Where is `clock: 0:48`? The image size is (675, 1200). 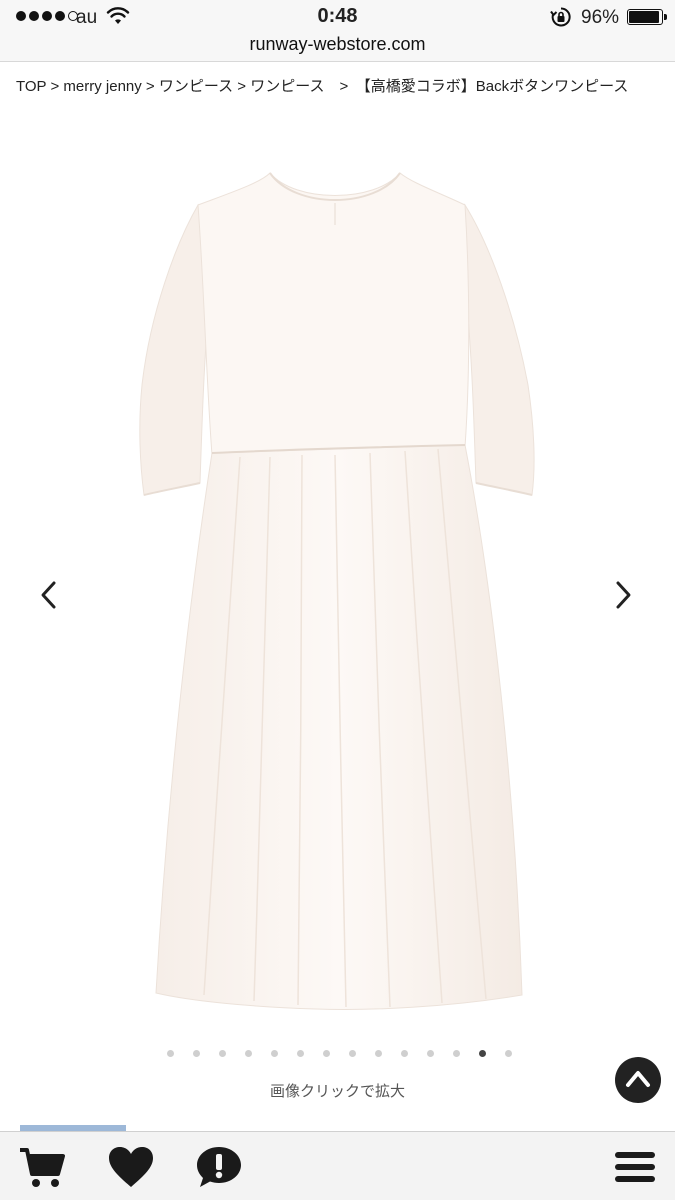
clock: 0:48 is located at coordinates (337, 16).